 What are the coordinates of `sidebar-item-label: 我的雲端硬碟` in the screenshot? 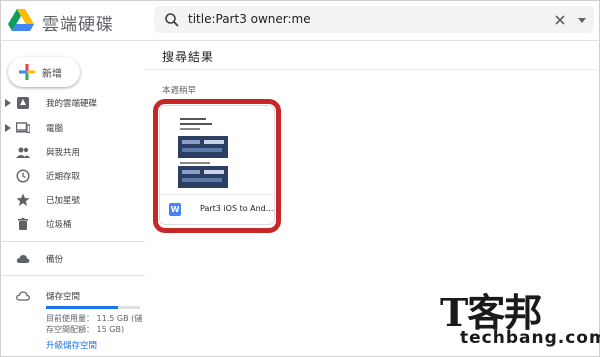 It's located at (72, 104).